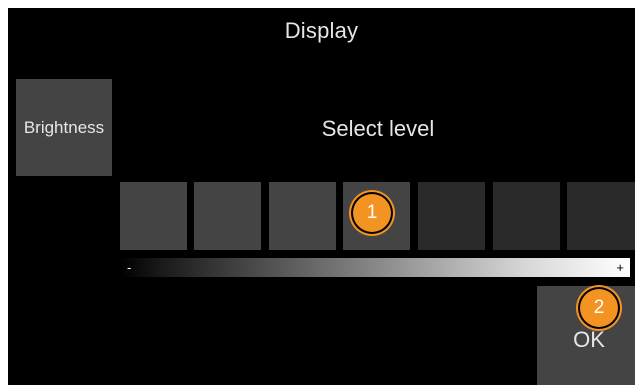 Image resolution: width=635 pixels, height=385 pixels. I want to click on brightness-scale-bar: - +, so click(375, 267).